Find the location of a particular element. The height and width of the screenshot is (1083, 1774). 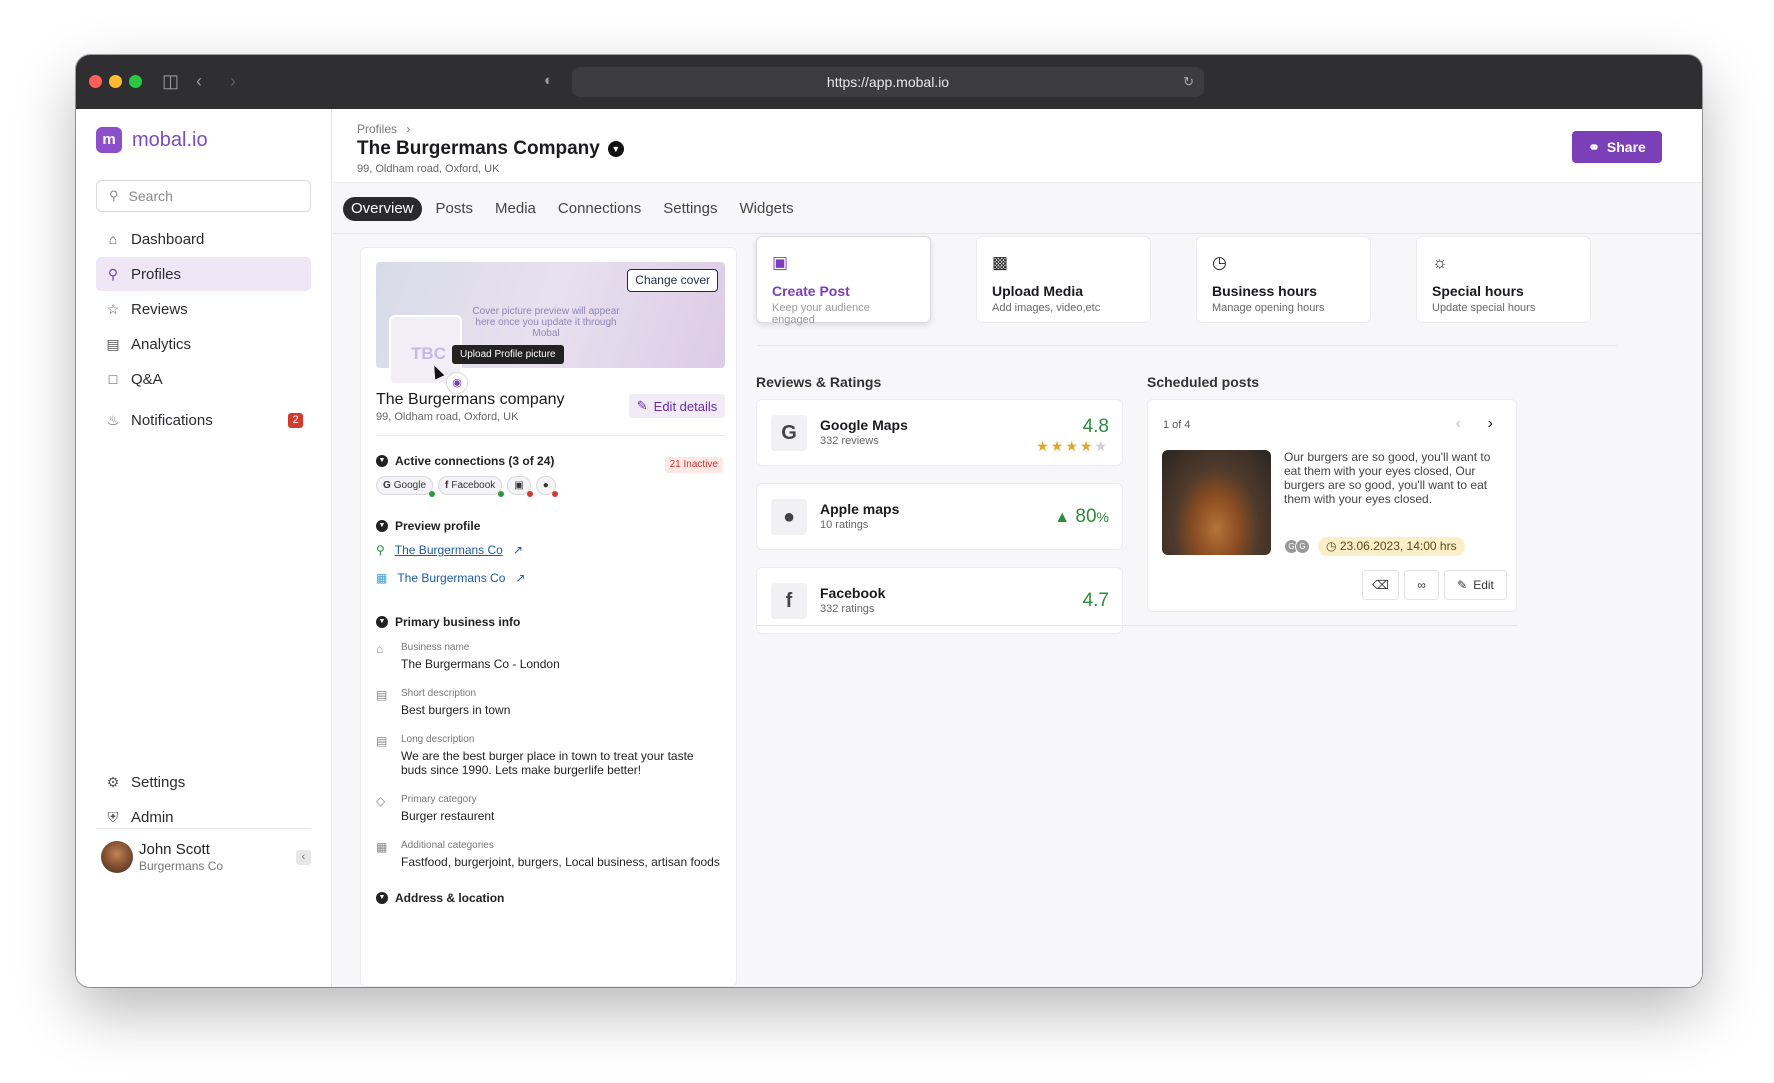

tag-icon: ◇ is located at coordinates (381, 801).